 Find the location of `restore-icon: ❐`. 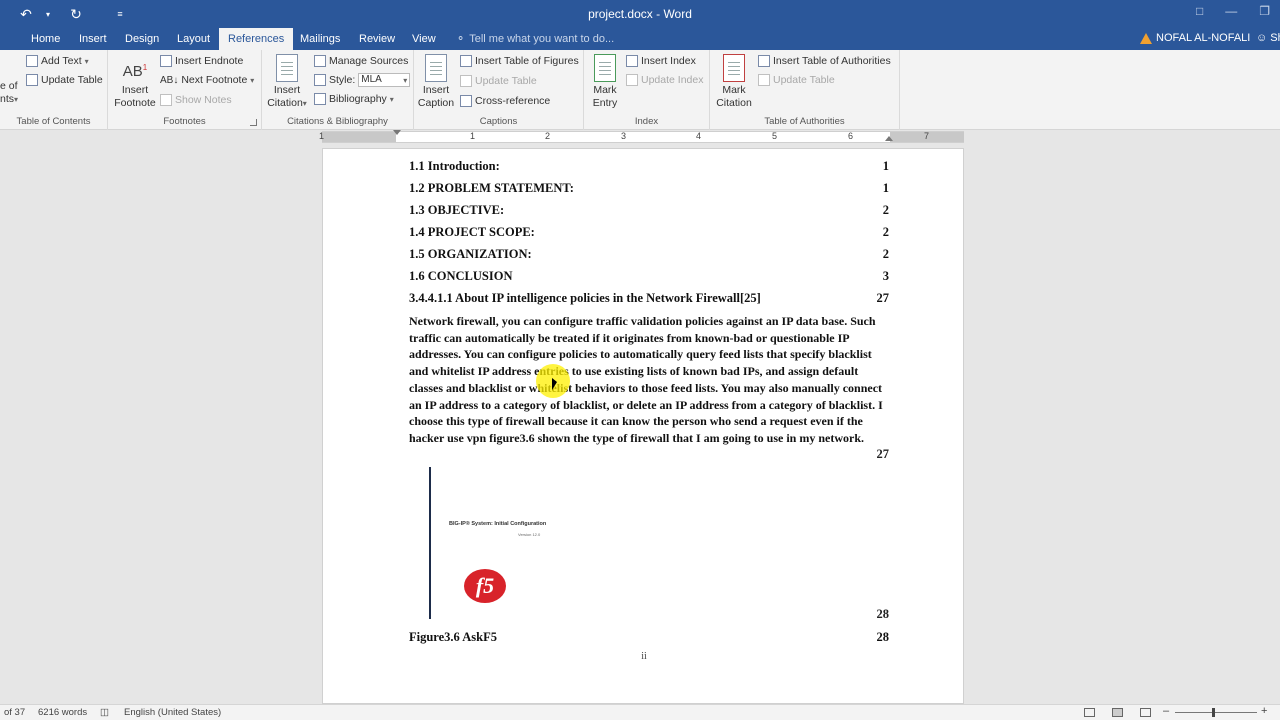

restore-icon: ❐ is located at coordinates (1264, 11).